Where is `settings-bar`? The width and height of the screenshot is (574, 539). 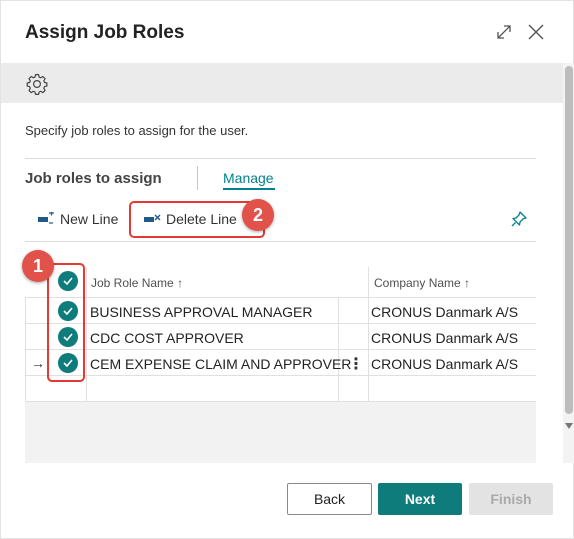 settings-bar is located at coordinates (287, 83).